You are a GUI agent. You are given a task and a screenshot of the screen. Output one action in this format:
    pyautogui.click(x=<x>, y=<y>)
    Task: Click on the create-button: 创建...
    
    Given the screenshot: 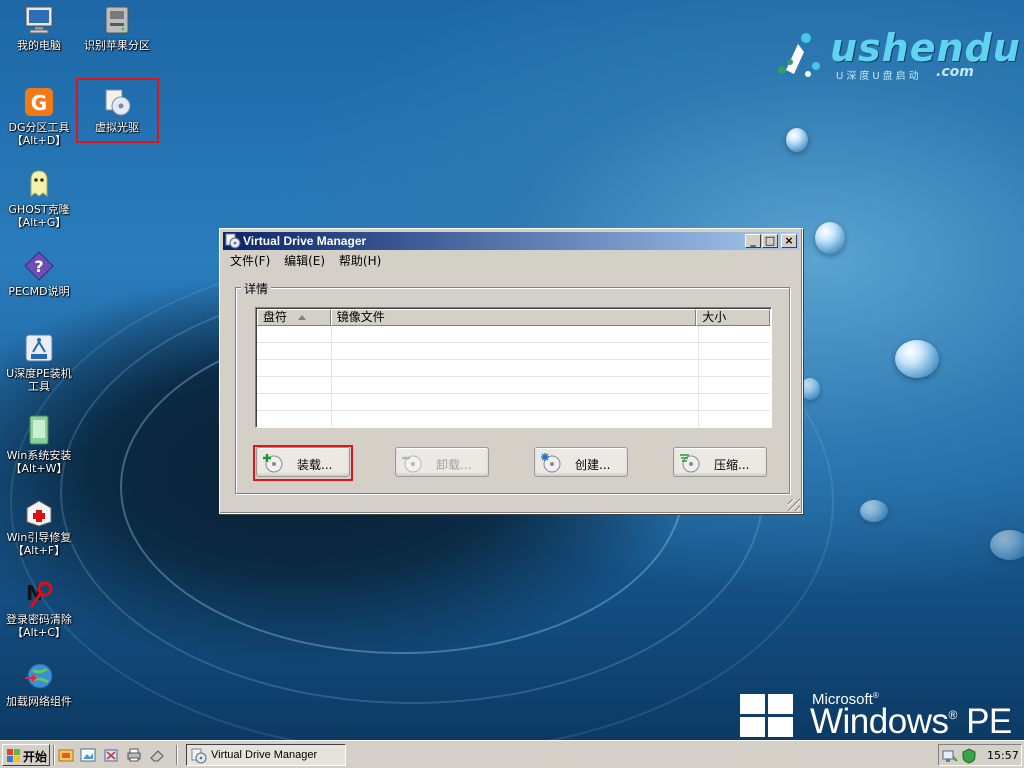 What is the action you would take?
    pyautogui.click(x=581, y=462)
    